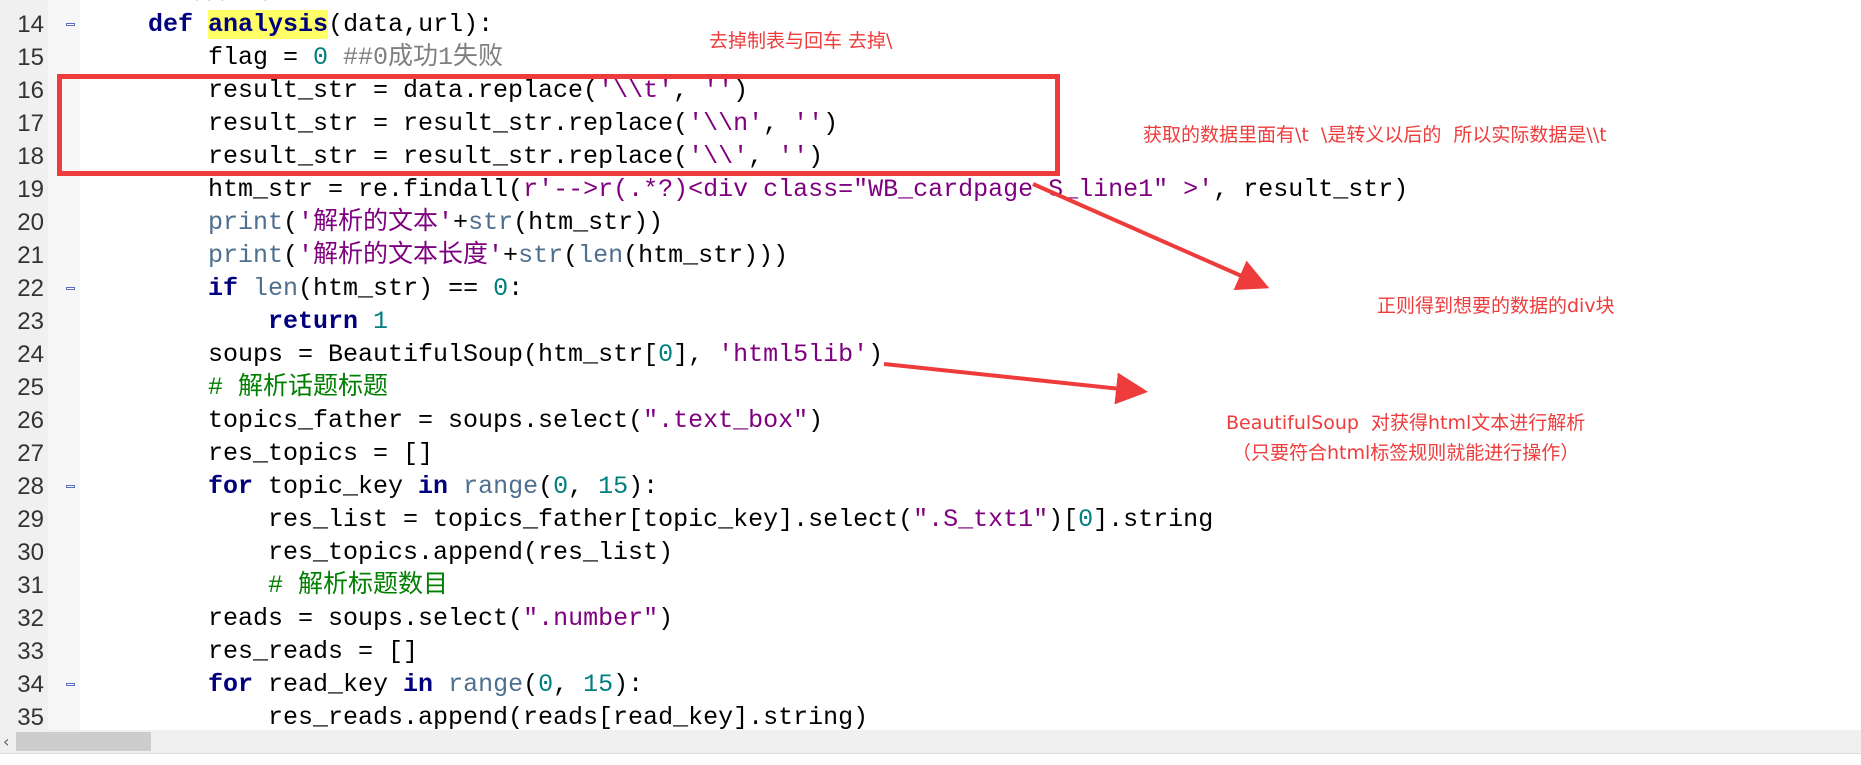  Describe the element at coordinates (83, 741) in the screenshot. I see `scrollbar-thumb` at that location.